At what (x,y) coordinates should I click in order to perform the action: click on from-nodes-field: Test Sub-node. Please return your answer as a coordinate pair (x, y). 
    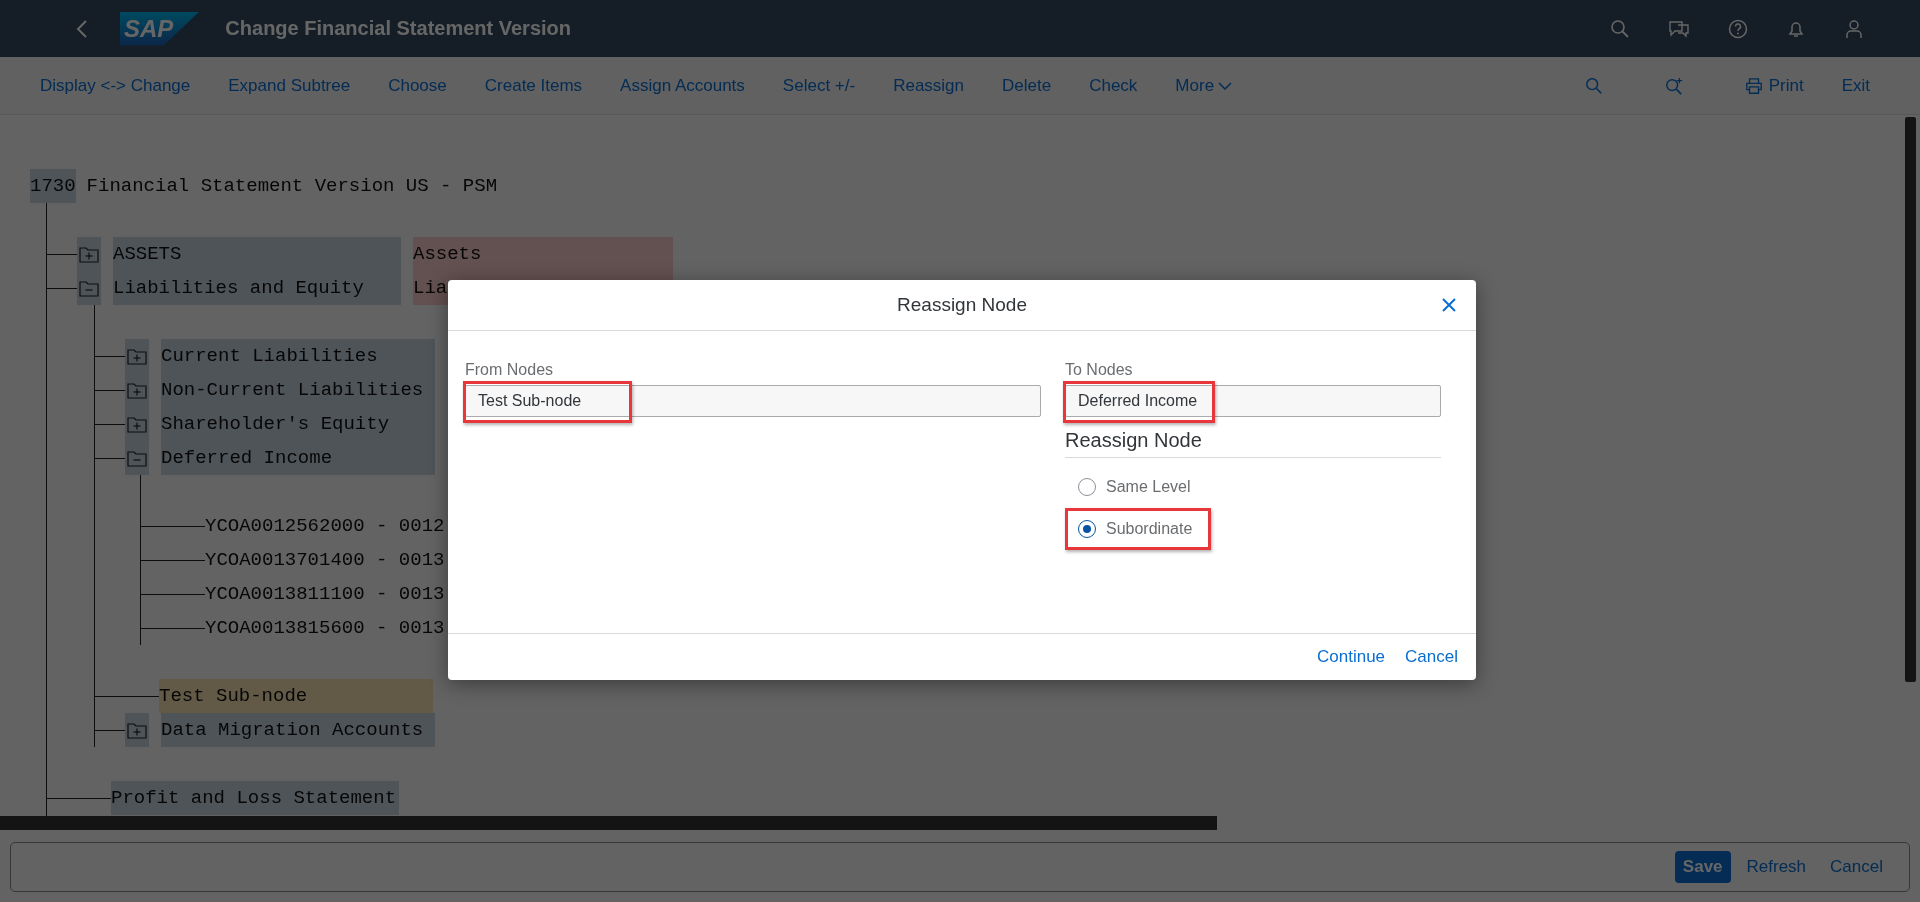
    Looking at the image, I should click on (753, 401).